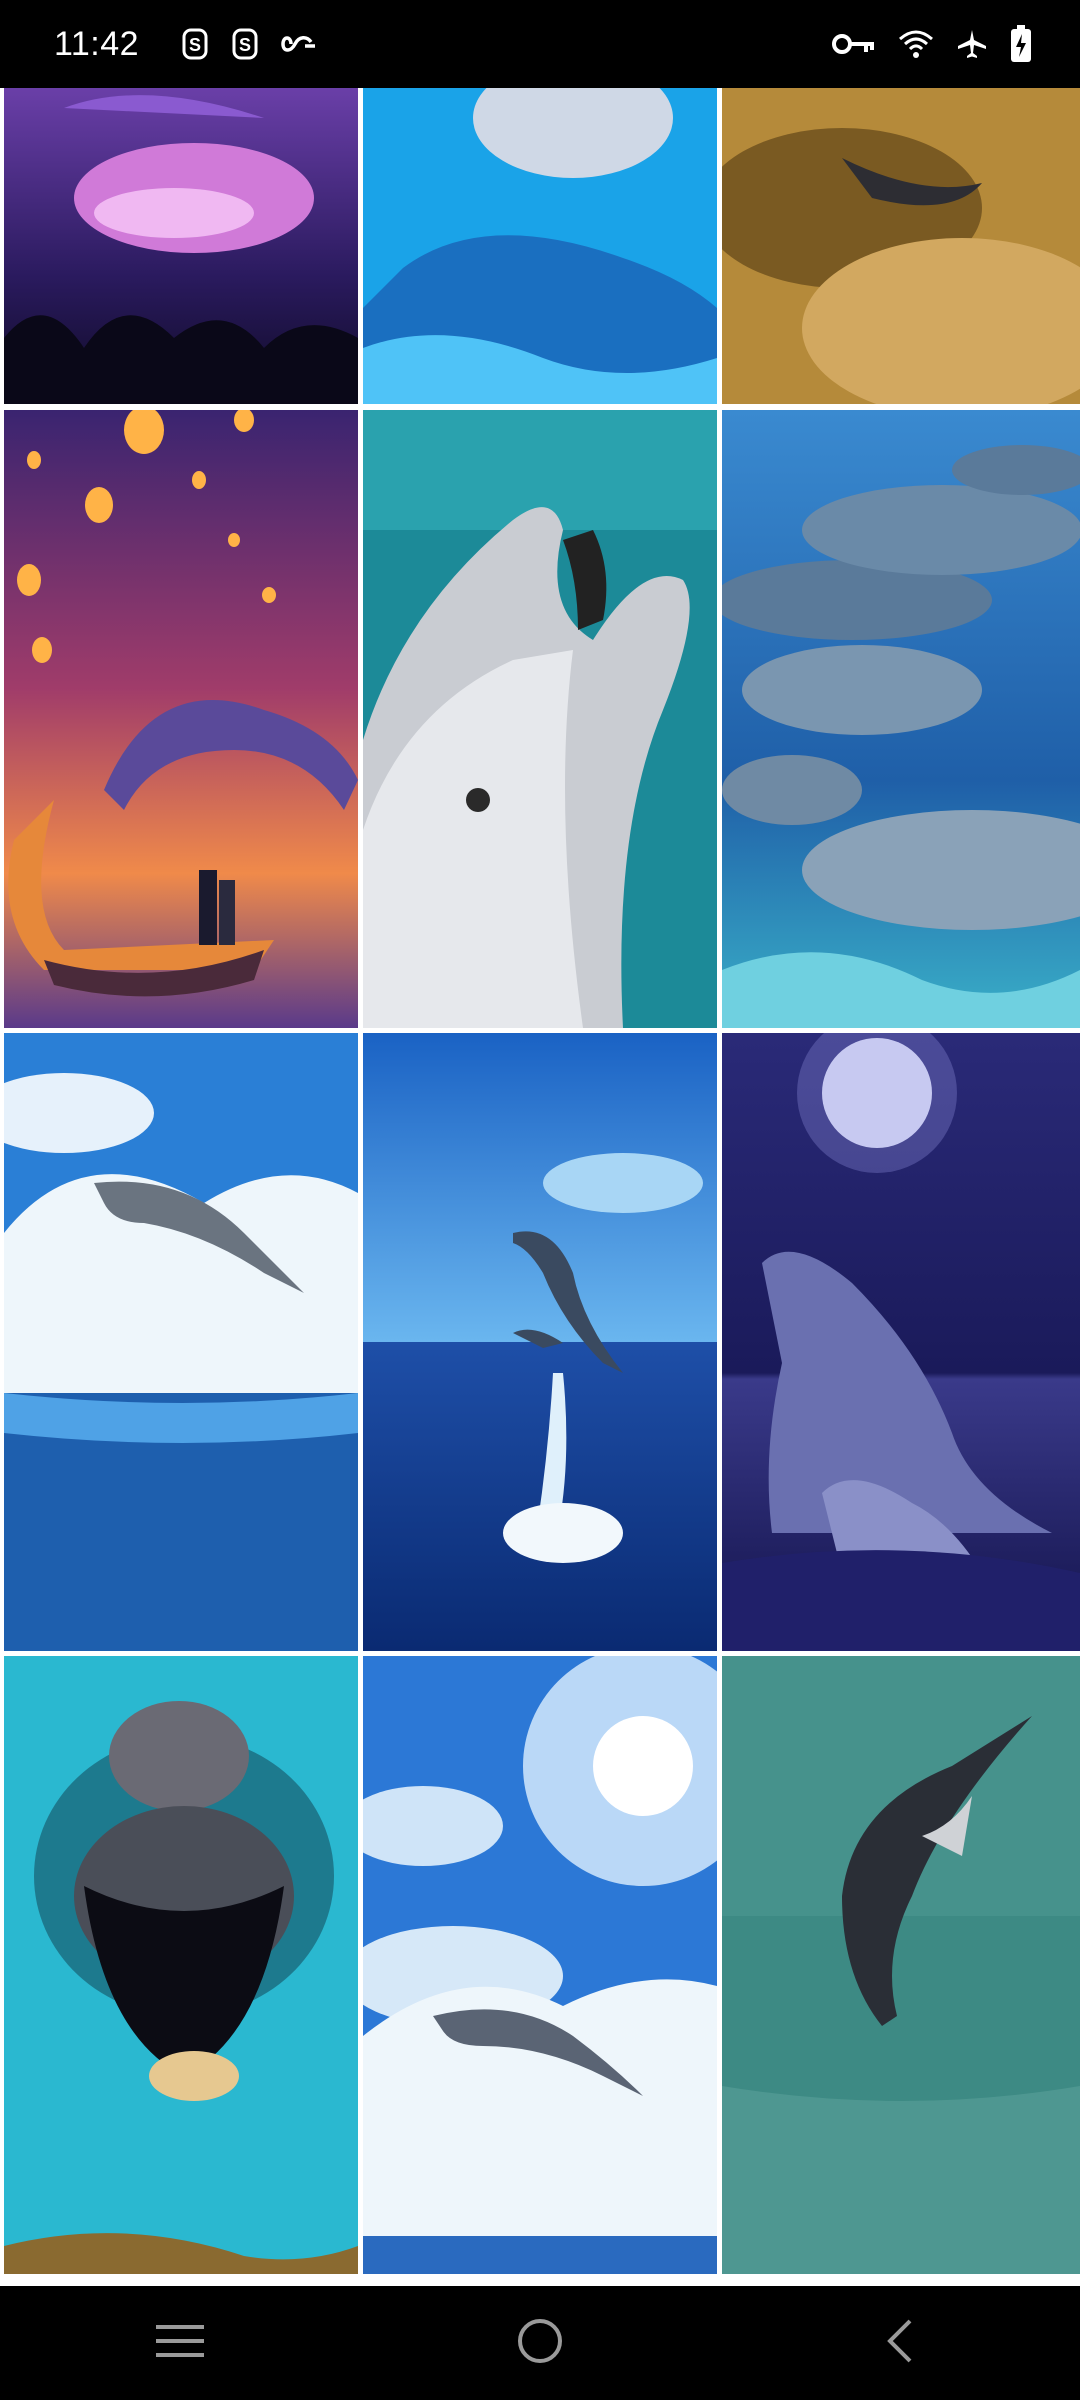  Describe the element at coordinates (540, 246) in the screenshot. I see `wallpaper-tile-dolphin-blue-pool` at that location.